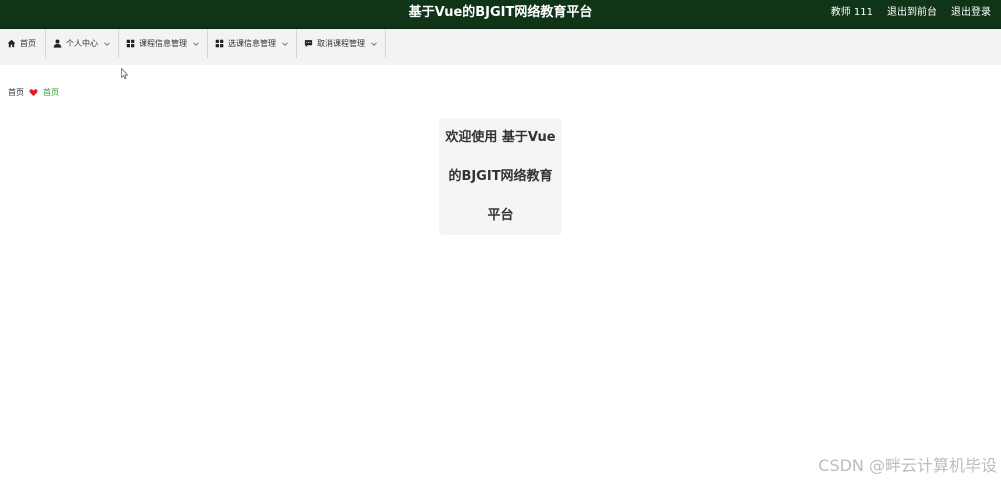 This screenshot has width=1001, height=484. What do you see at coordinates (28, 43) in the screenshot?
I see `menu-item-label: 首页` at bounding box center [28, 43].